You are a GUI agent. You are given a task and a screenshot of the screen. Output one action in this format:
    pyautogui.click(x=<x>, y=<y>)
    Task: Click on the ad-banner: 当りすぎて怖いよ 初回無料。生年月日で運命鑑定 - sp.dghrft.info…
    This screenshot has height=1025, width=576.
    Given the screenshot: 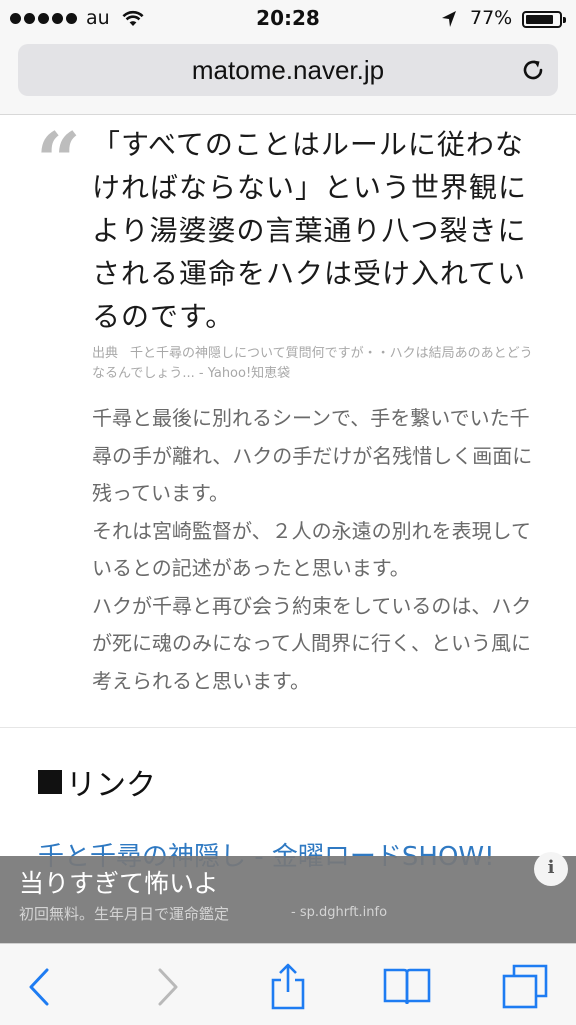 What is the action you would take?
    pyautogui.click(x=288, y=897)
    